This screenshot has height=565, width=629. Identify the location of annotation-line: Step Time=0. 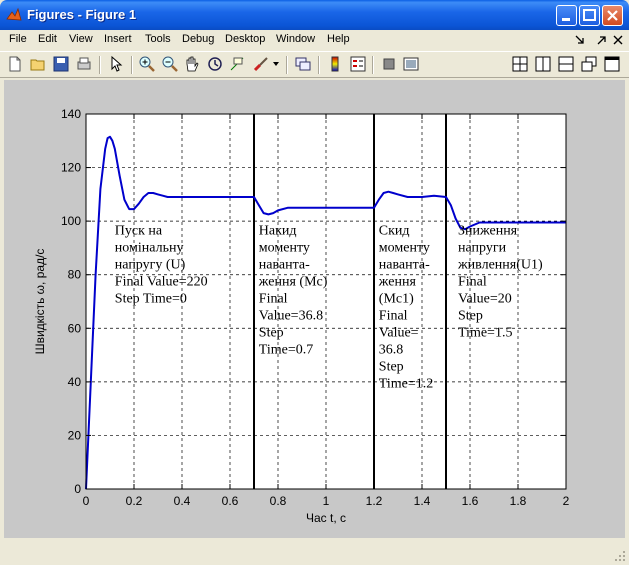
(151, 299).